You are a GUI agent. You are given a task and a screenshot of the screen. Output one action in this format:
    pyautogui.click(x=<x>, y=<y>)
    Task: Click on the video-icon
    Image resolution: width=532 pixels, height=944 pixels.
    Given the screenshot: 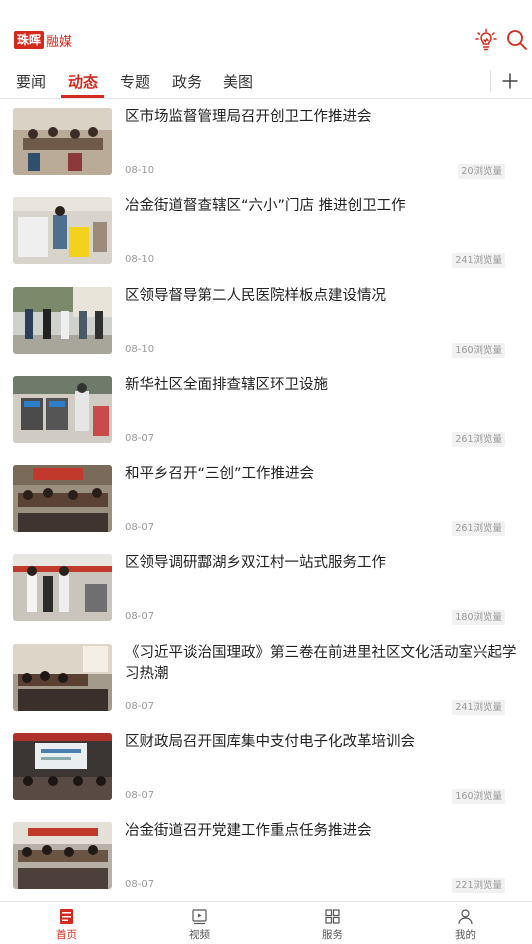 What is the action you would take?
    pyautogui.click(x=199, y=916)
    